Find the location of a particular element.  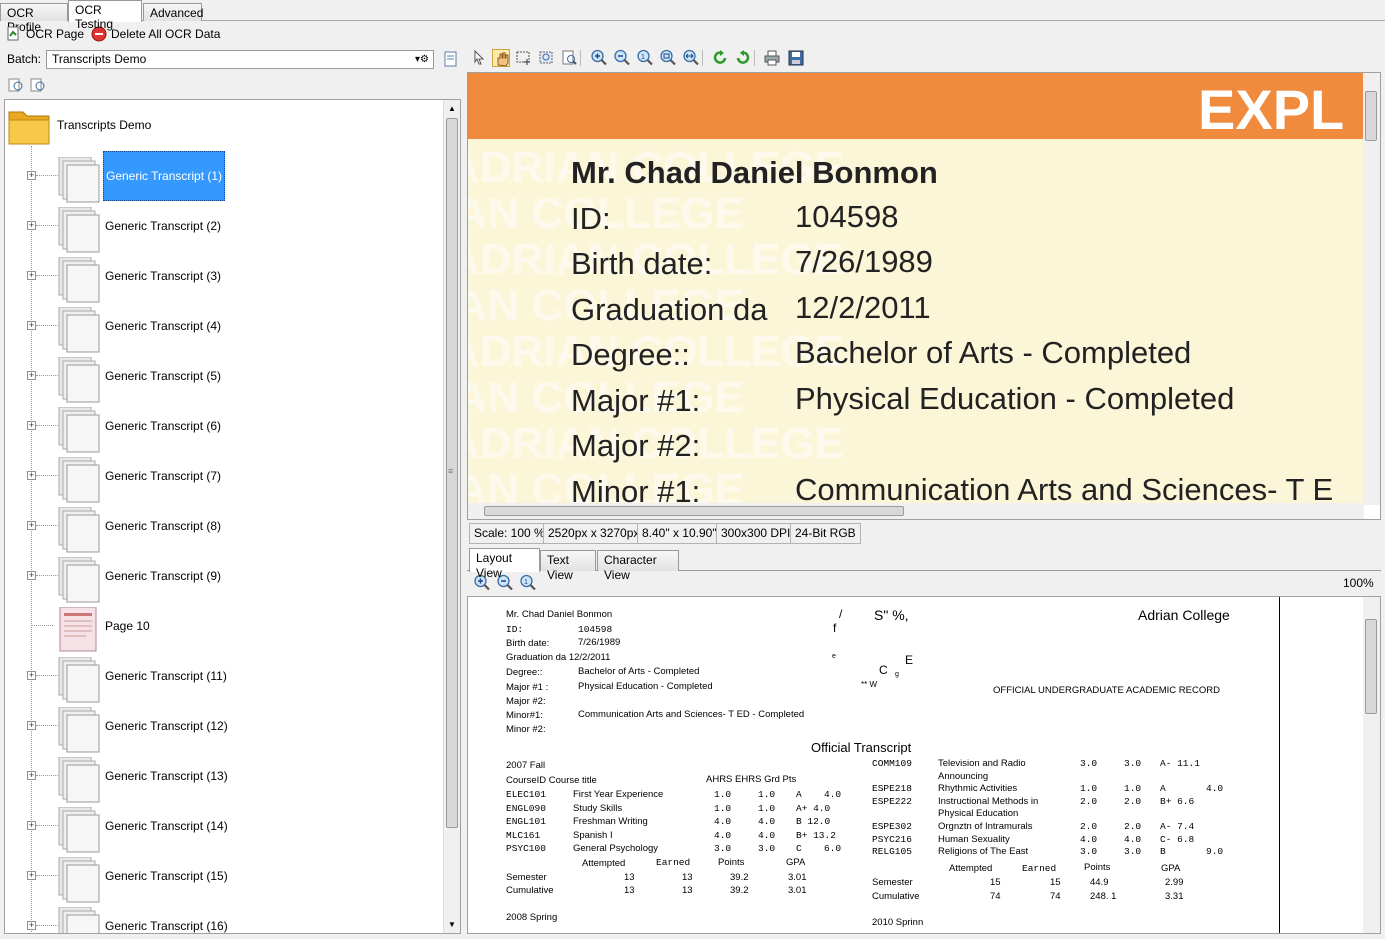

zone-select-icon is located at coordinates (524, 58).